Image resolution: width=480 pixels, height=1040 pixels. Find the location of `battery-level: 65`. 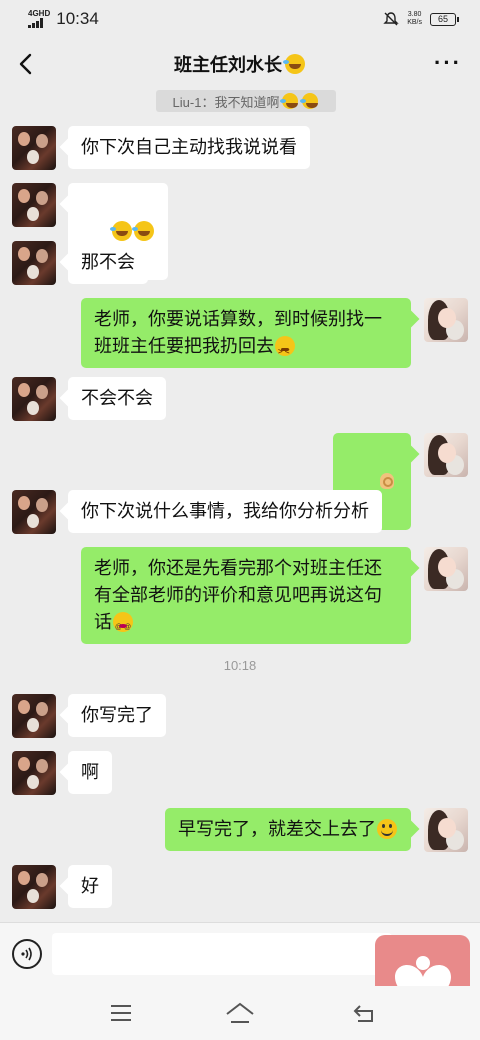

battery-level: 65 is located at coordinates (442, 18).